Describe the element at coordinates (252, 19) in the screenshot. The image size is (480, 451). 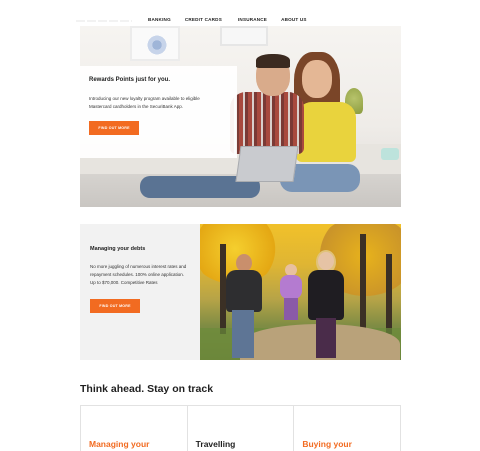
I see `nav-item-insurance: INSURANCE` at that location.